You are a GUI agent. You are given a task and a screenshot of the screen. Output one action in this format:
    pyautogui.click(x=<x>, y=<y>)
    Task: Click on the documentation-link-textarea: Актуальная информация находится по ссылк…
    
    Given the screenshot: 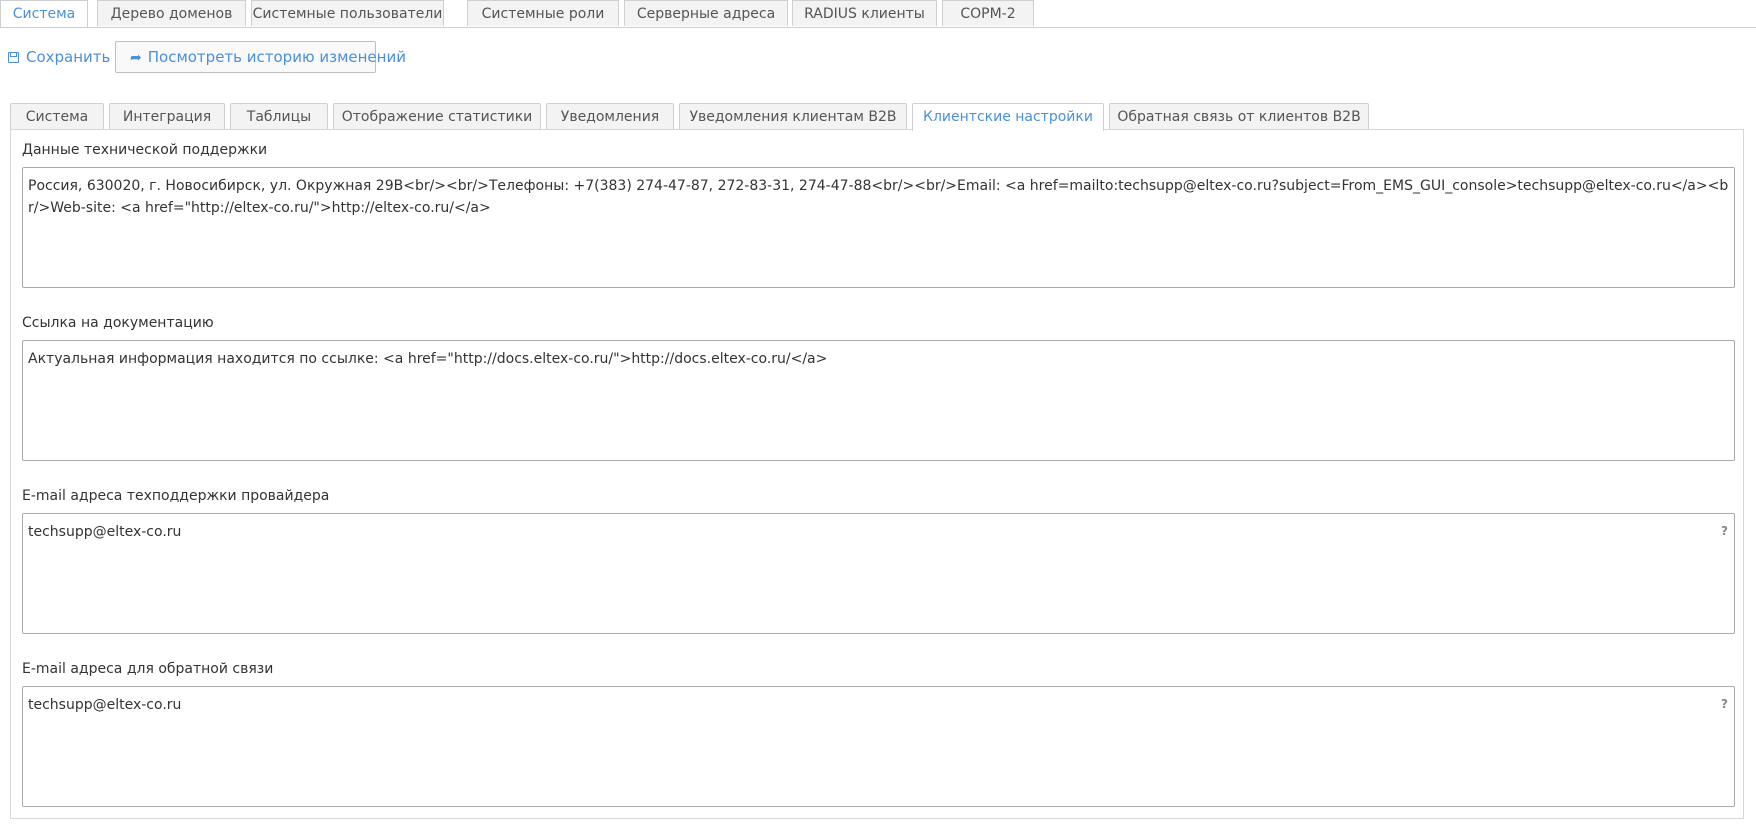 What is the action you would take?
    pyautogui.click(x=878, y=400)
    